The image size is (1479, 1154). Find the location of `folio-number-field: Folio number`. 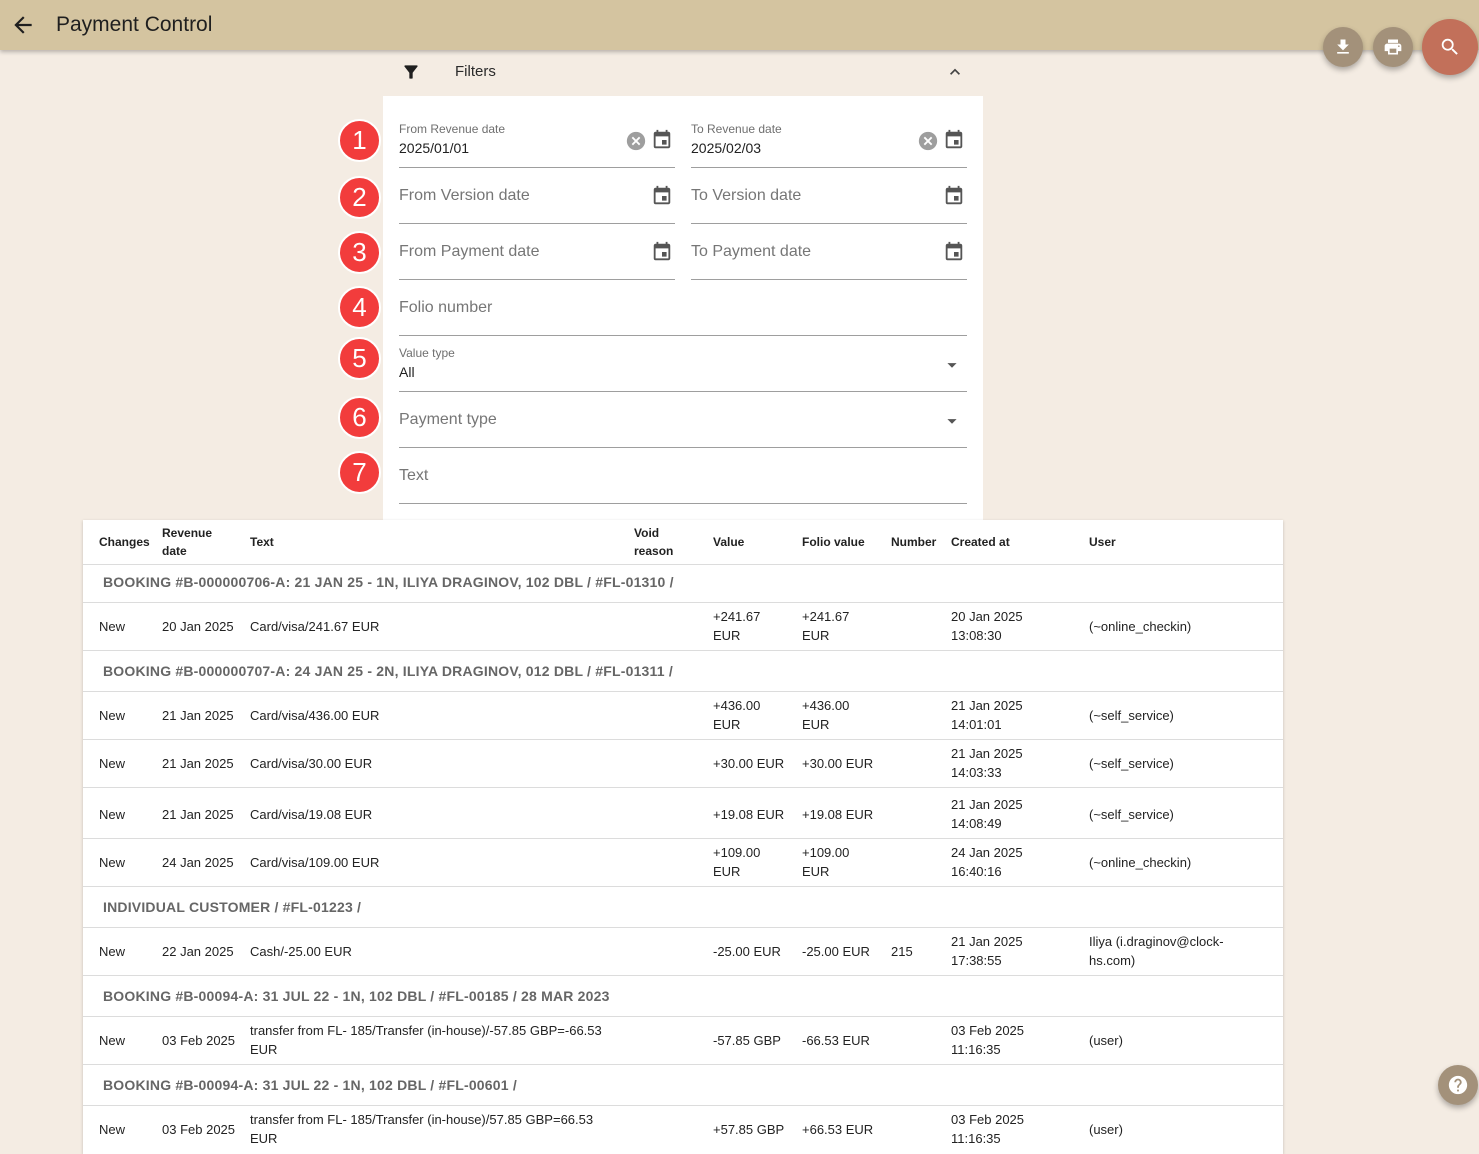

folio-number-field: Folio number is located at coordinates (683, 313).